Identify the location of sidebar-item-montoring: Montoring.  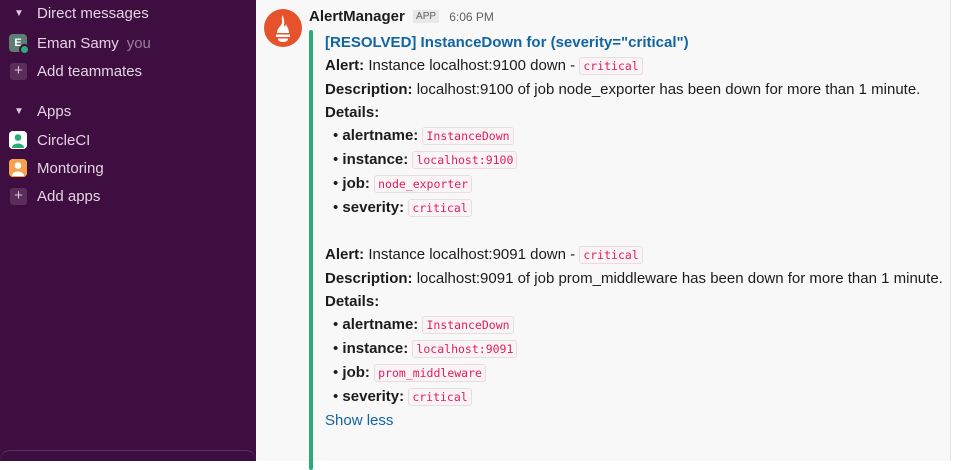
(128, 168).